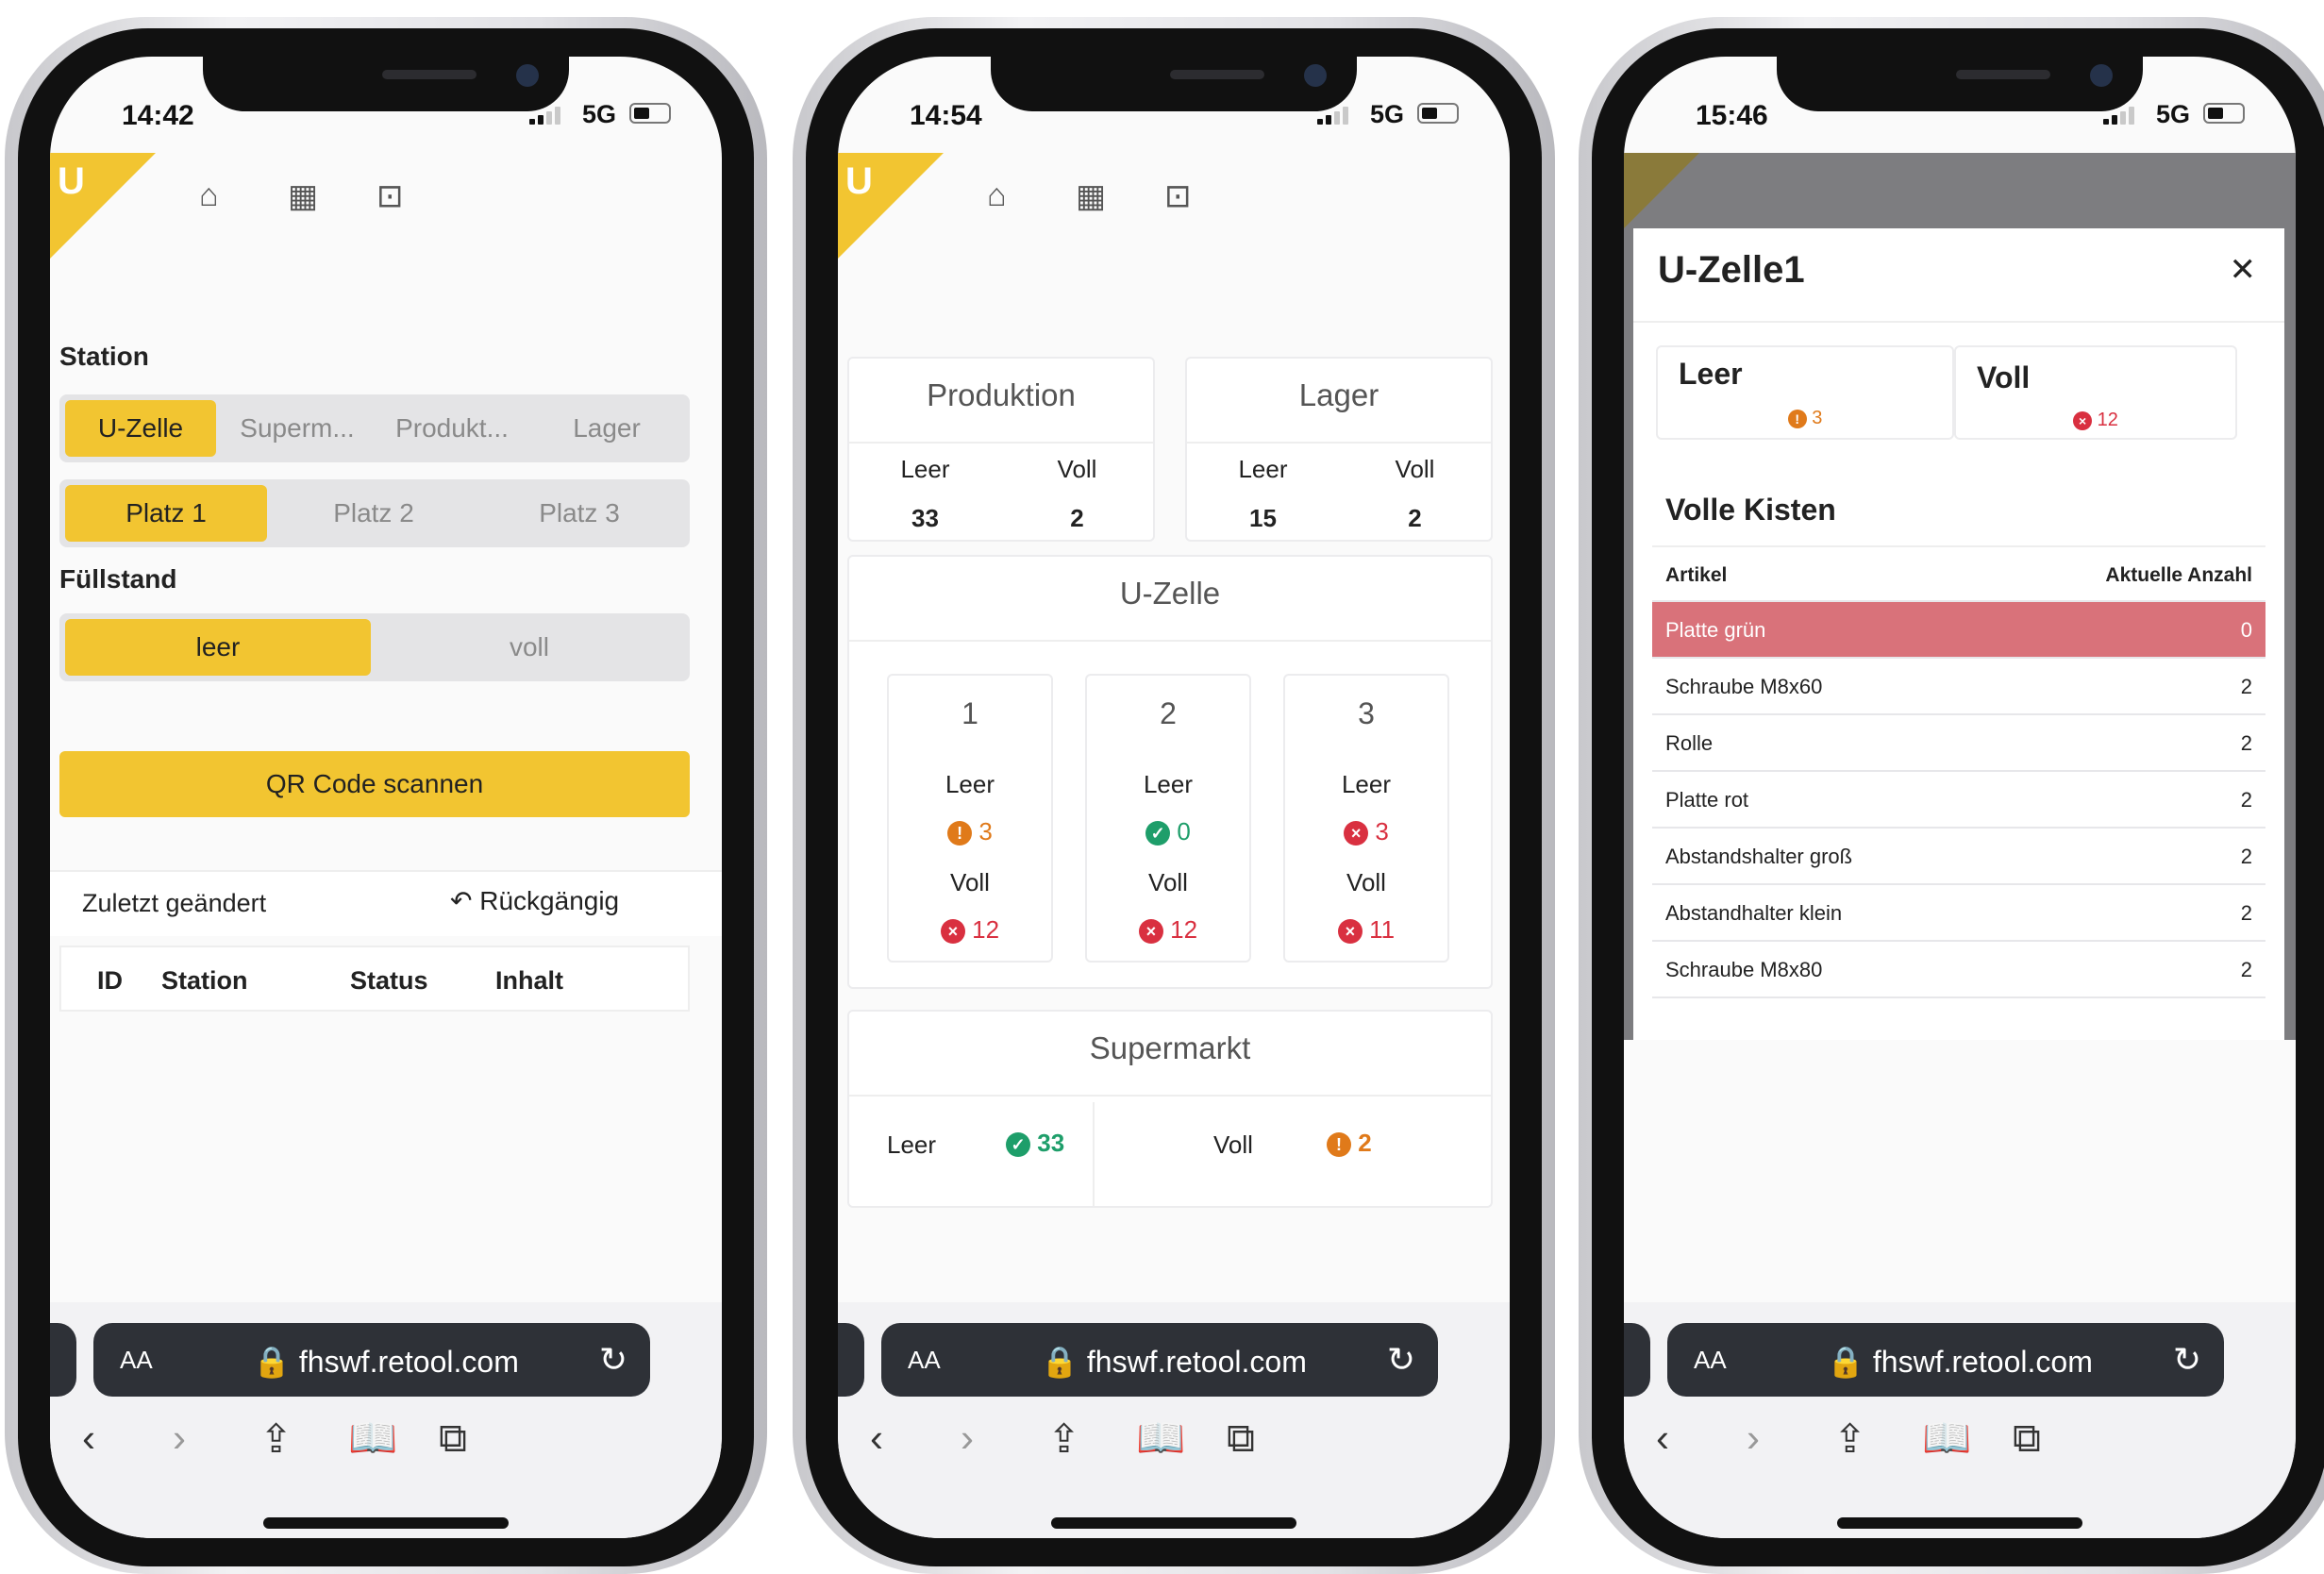 The width and height of the screenshot is (2324, 1574). Describe the element at coordinates (1754, 913) in the screenshot. I see `artikel-cell: Abstandhalter klein` at that location.